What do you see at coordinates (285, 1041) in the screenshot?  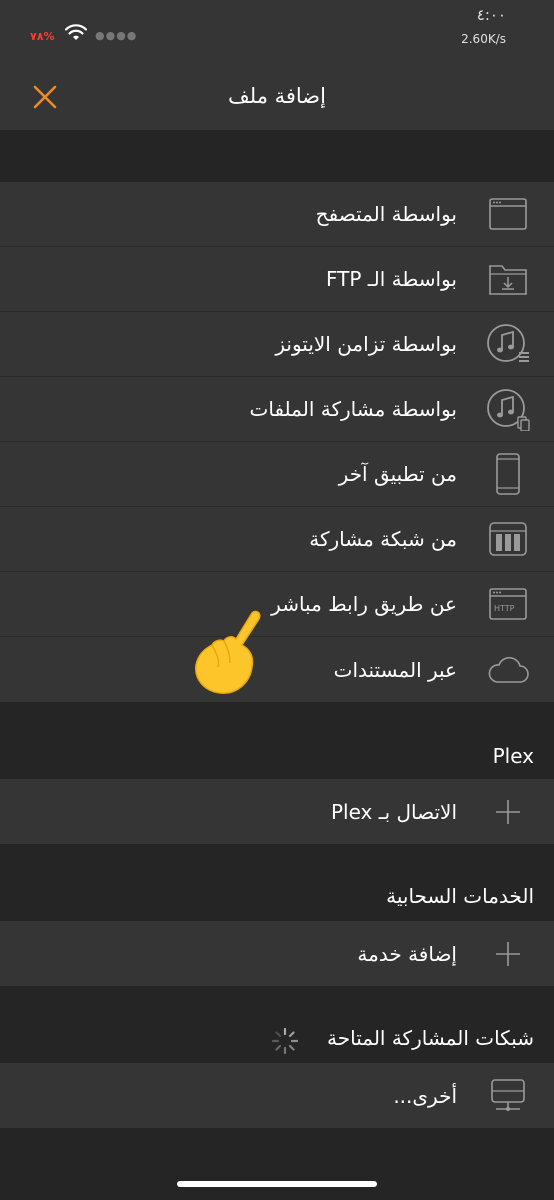 I see `loading-spinner-icon` at bounding box center [285, 1041].